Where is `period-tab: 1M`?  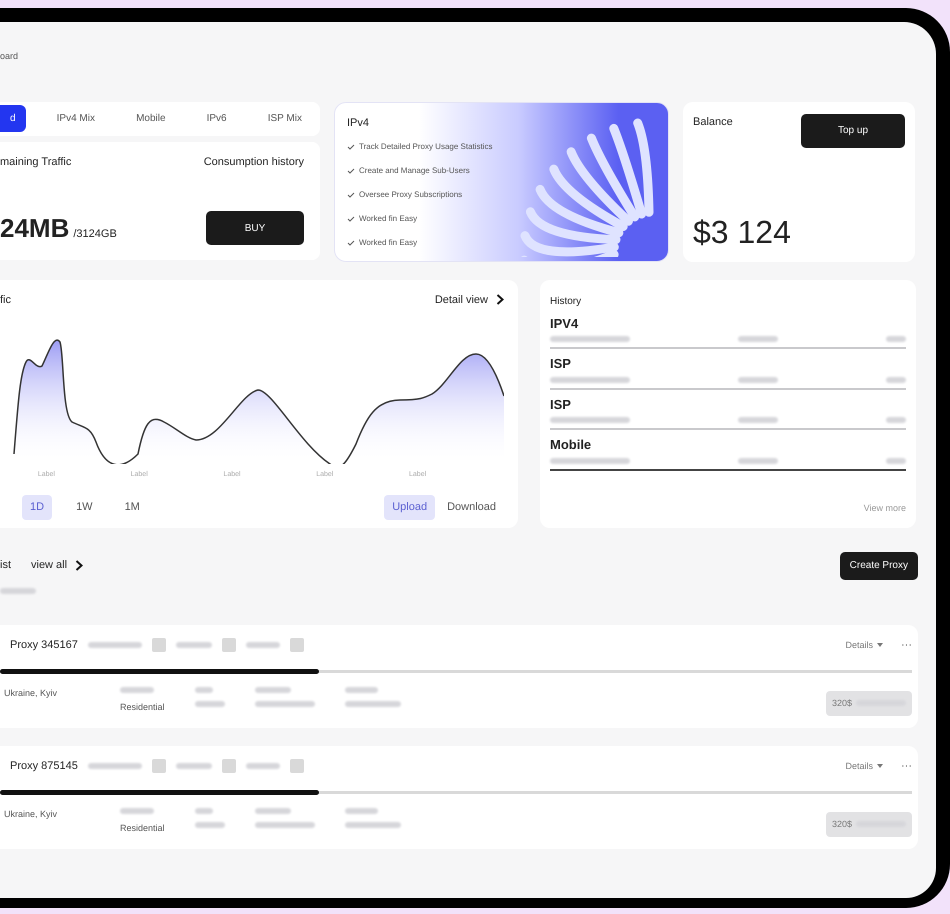
period-tab: 1M is located at coordinates (132, 507).